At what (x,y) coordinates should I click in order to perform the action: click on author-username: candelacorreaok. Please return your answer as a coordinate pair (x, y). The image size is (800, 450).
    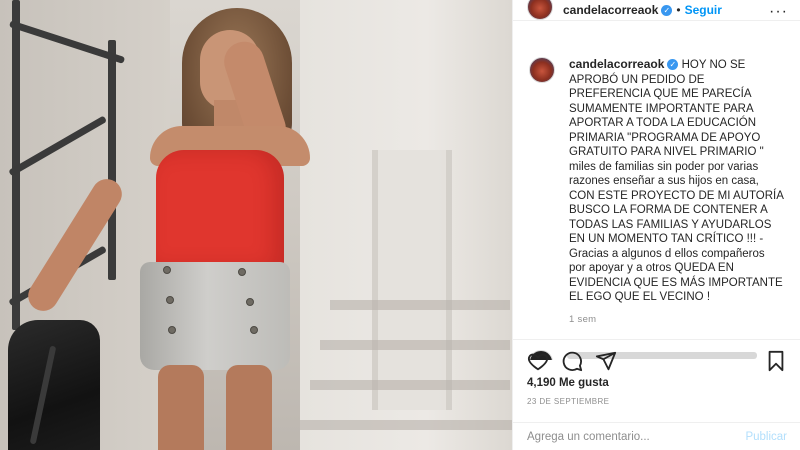
    Looking at the image, I should click on (610, 10).